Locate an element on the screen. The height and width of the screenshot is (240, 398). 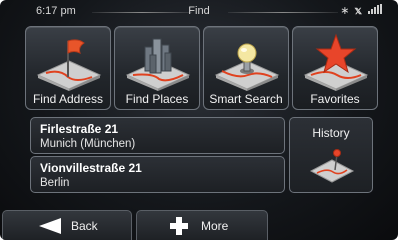
smart-search-button: Smart Search is located at coordinates (246, 68).